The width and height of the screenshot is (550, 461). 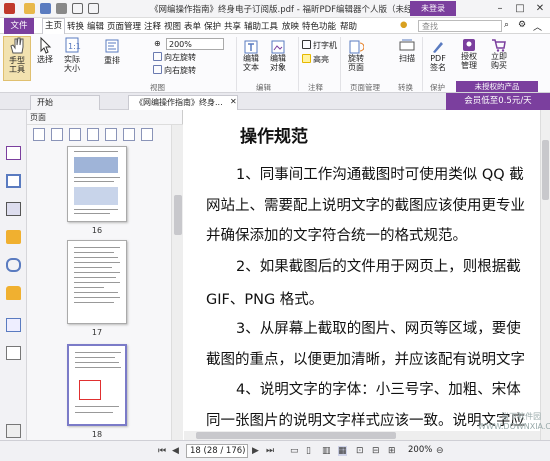 I want to click on menu-help: 帮助, so click(x=348, y=26).